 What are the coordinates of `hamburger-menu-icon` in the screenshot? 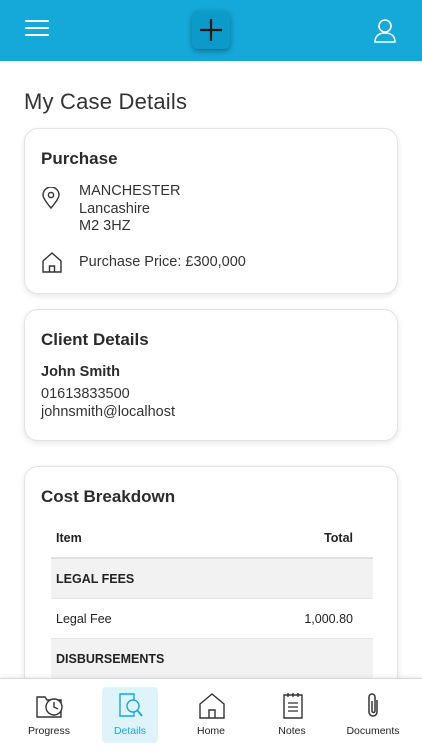 It's located at (37, 30).